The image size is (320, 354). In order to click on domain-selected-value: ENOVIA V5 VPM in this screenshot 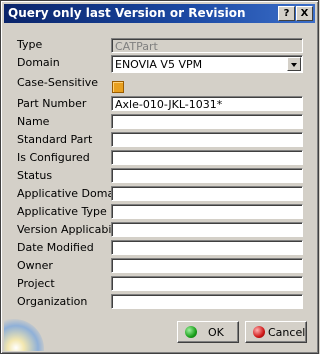, I will do `click(159, 64)`.